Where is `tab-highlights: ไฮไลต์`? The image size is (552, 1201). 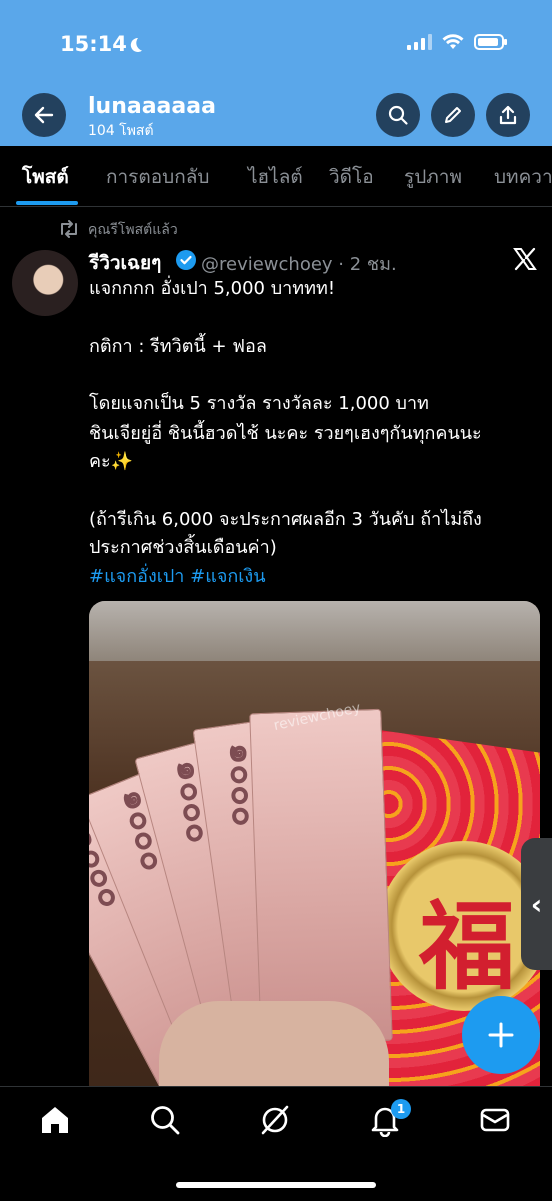
tab-highlights: ไฮไลต์ is located at coordinates (275, 177).